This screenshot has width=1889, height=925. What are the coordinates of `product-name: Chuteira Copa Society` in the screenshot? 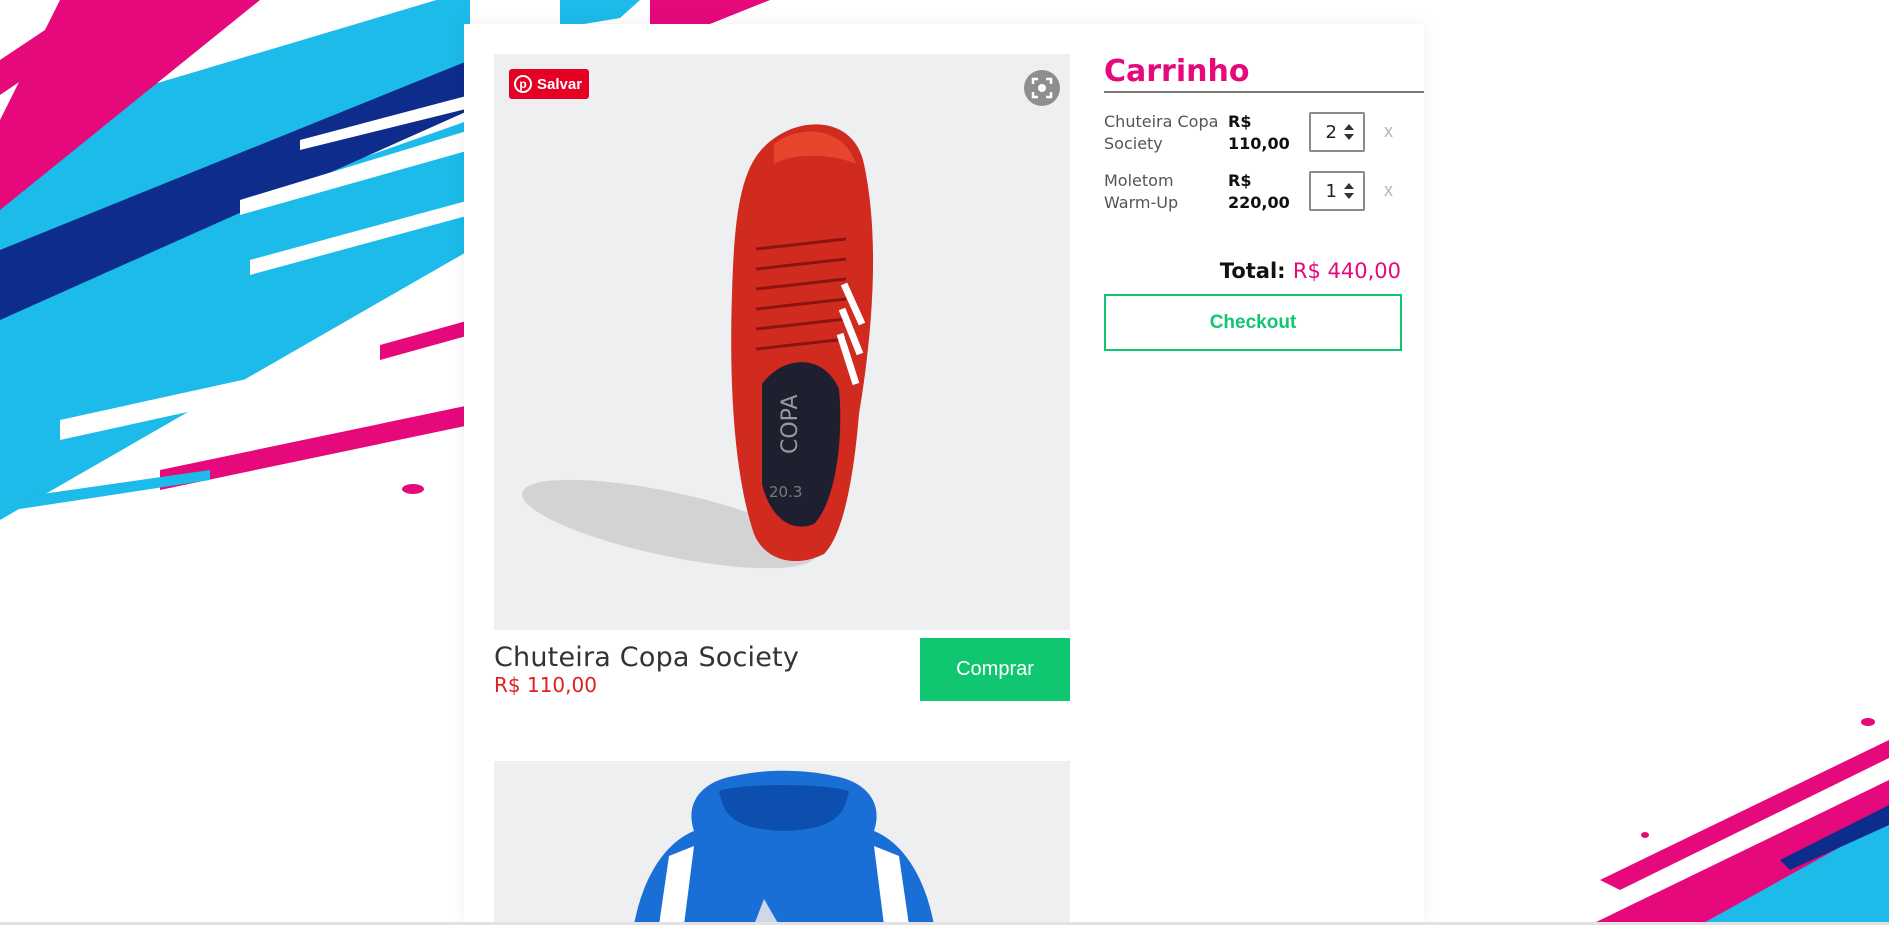 It's located at (647, 657).